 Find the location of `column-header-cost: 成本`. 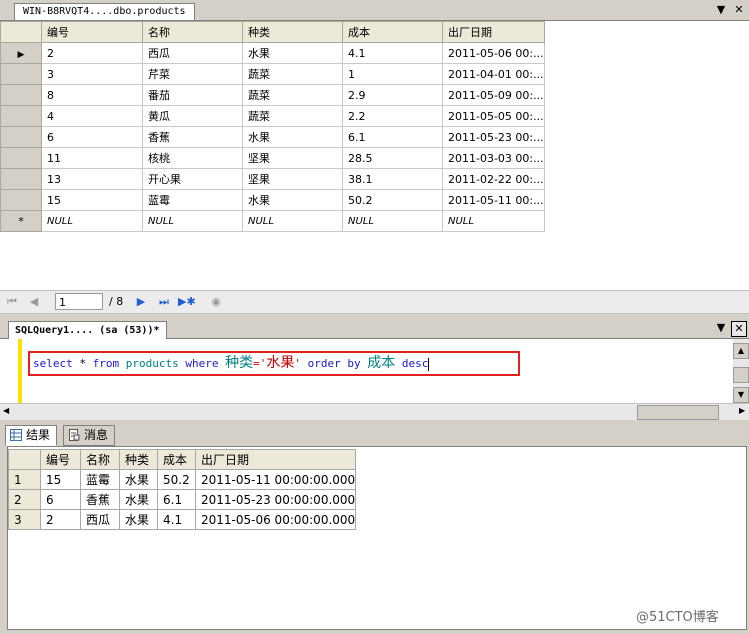

column-header-cost: 成本 is located at coordinates (392, 32).